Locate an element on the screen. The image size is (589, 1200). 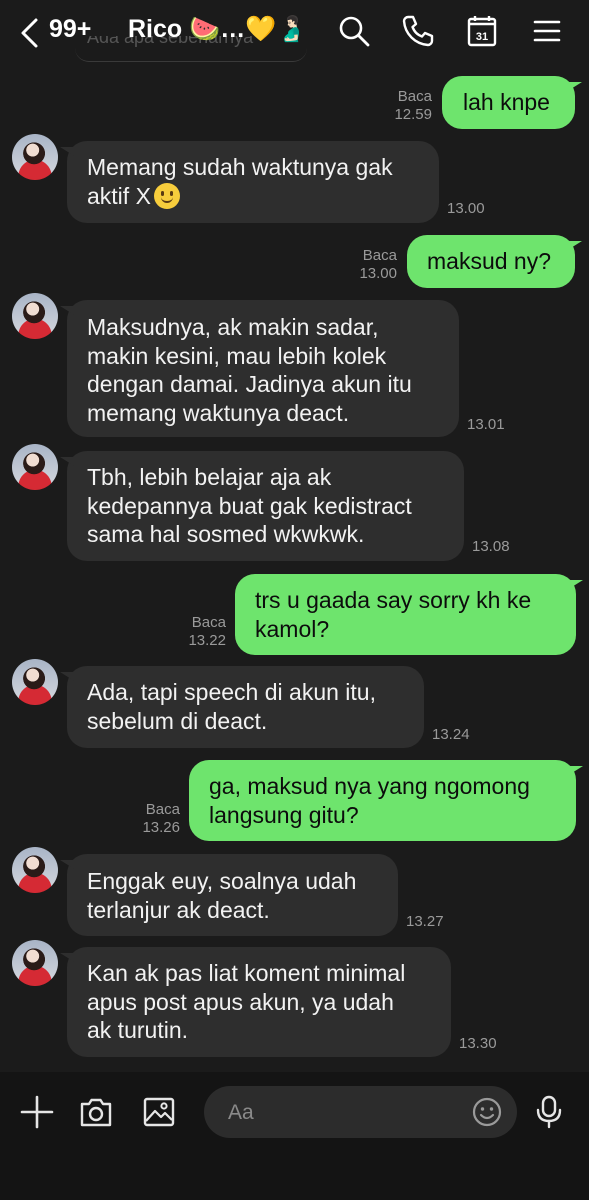
message-bubble-outgoing: lah knpe is located at coordinates (512, 102).